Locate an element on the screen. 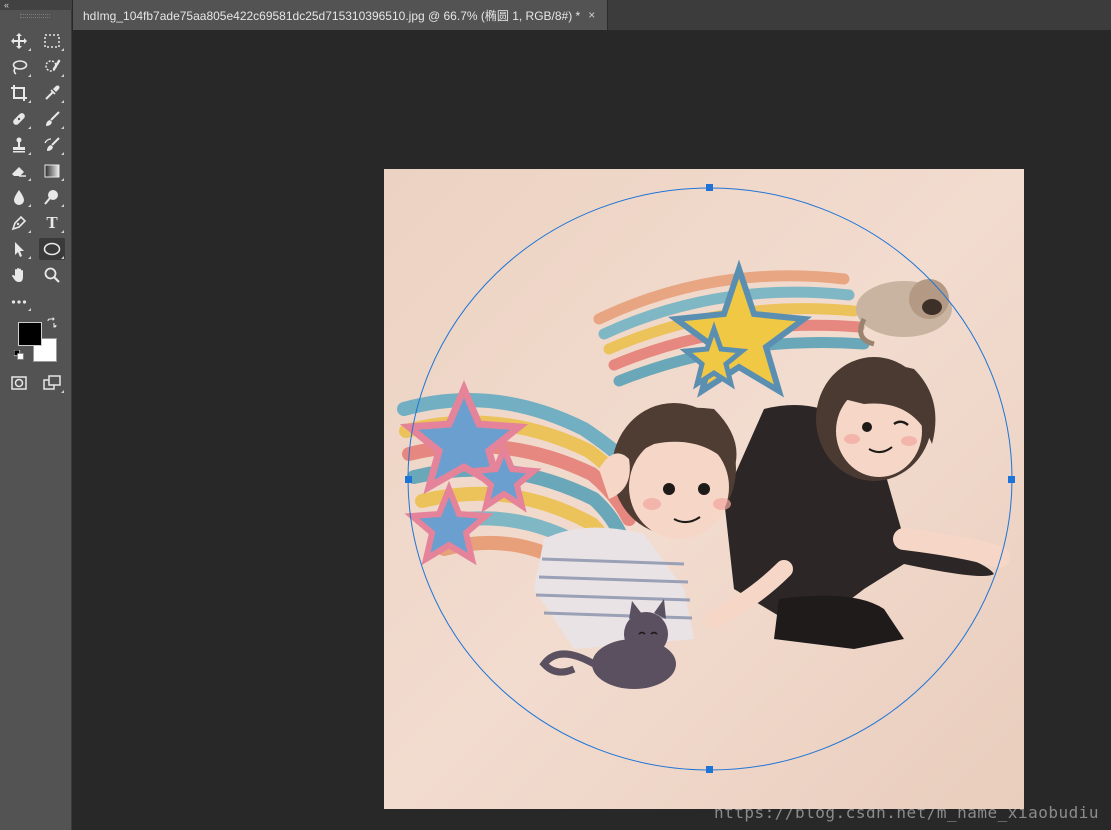 The width and height of the screenshot is (1111, 830). eyedropper-tool is located at coordinates (52, 93).